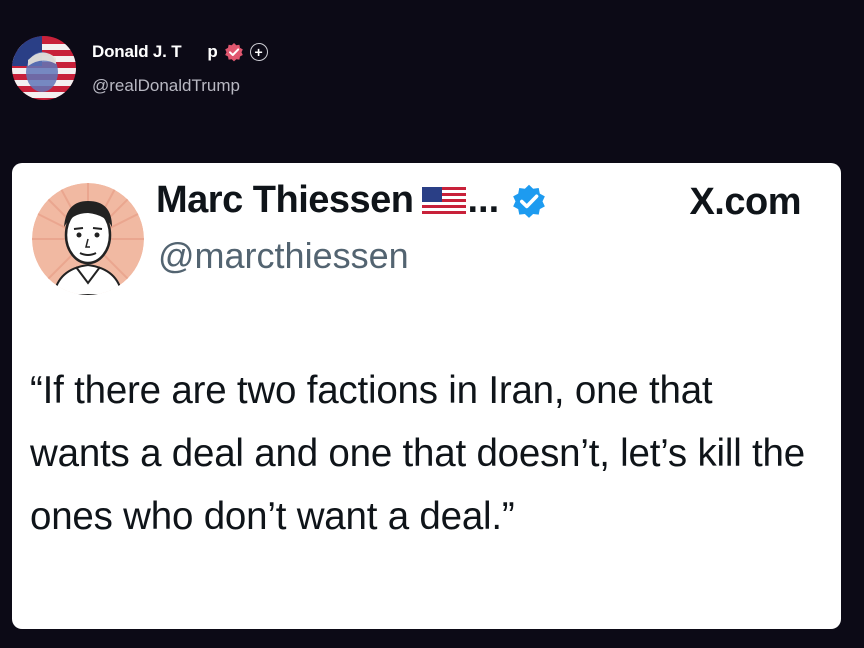 The width and height of the screenshot is (864, 648). What do you see at coordinates (137, 52) in the screenshot?
I see `author-name: Donald J. T` at bounding box center [137, 52].